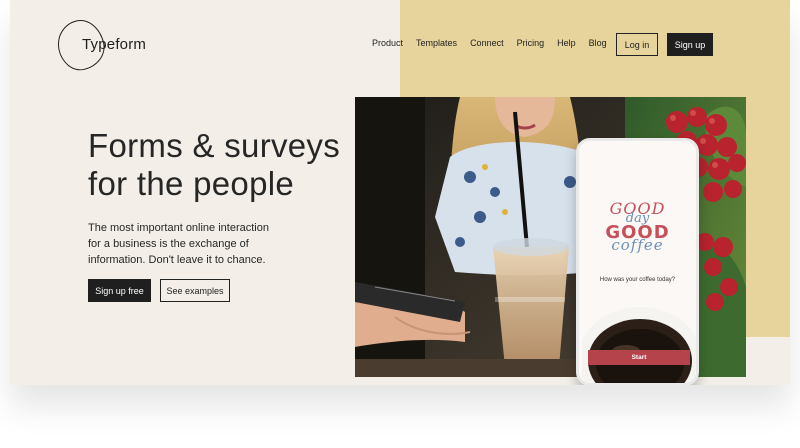  I want to click on start-button: Start, so click(639, 357).